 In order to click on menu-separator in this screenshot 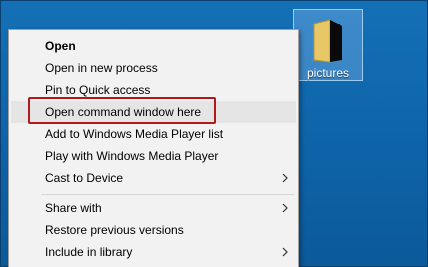, I will do `click(167, 194)`.